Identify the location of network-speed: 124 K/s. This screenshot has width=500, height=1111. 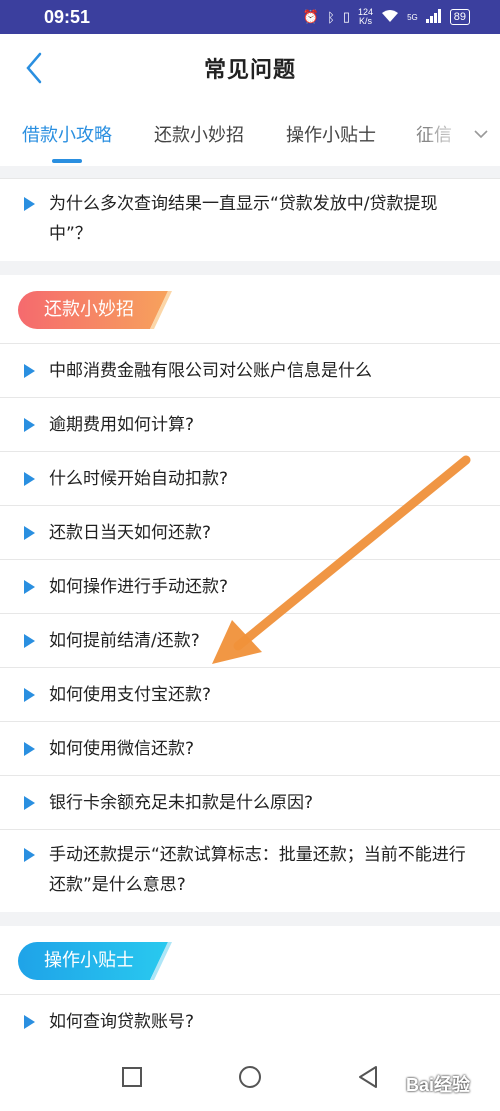
(365, 17).